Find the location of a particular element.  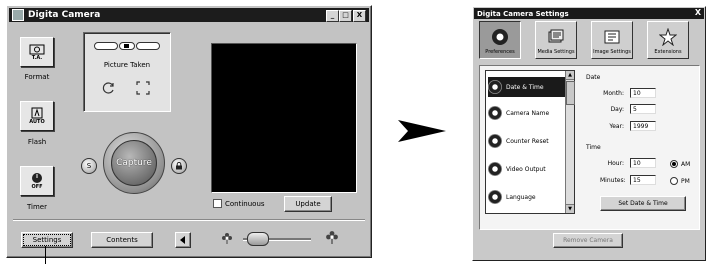

separator is located at coordinates (189, 220).